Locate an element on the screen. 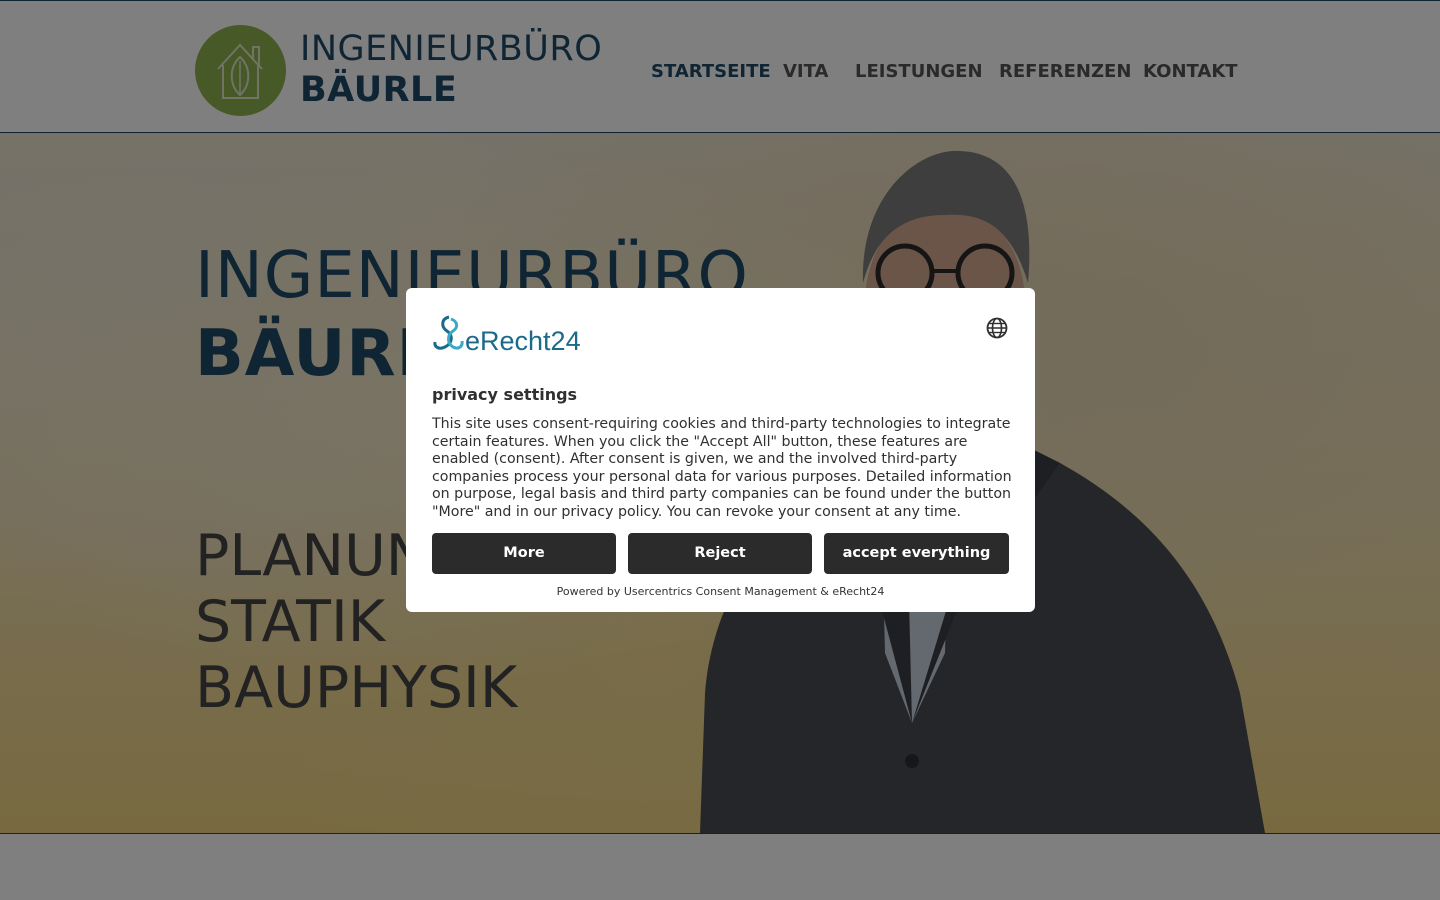 This screenshot has height=900, width=1440. accept-all-button: accept everything is located at coordinates (916, 553).